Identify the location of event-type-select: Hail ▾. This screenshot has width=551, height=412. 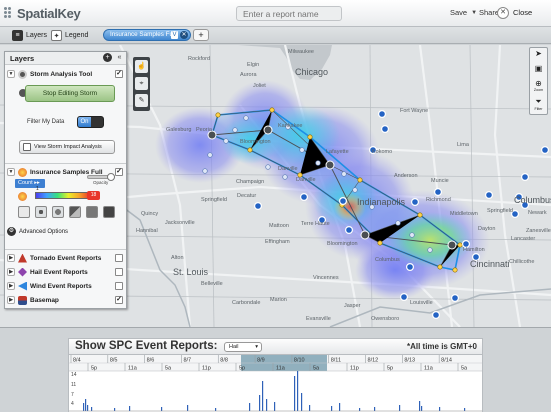
(243, 347).